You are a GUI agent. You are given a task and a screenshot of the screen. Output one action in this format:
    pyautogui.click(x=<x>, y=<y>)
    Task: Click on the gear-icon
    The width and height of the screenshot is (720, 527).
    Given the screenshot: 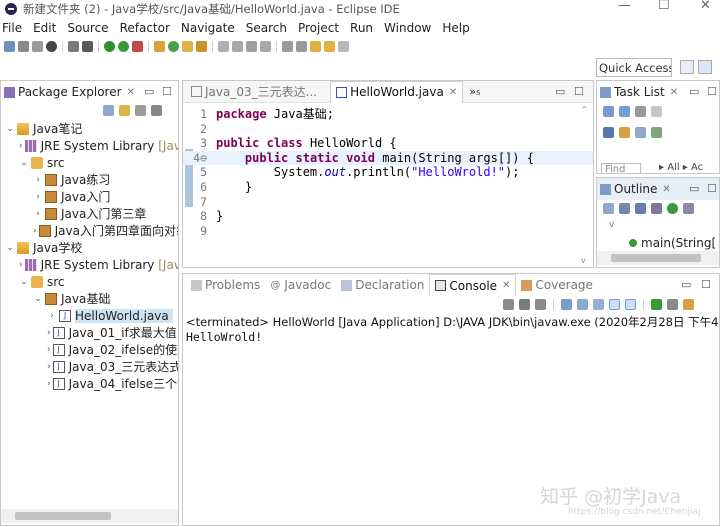 What is the action you would take?
    pyautogui.click(x=87, y=46)
    